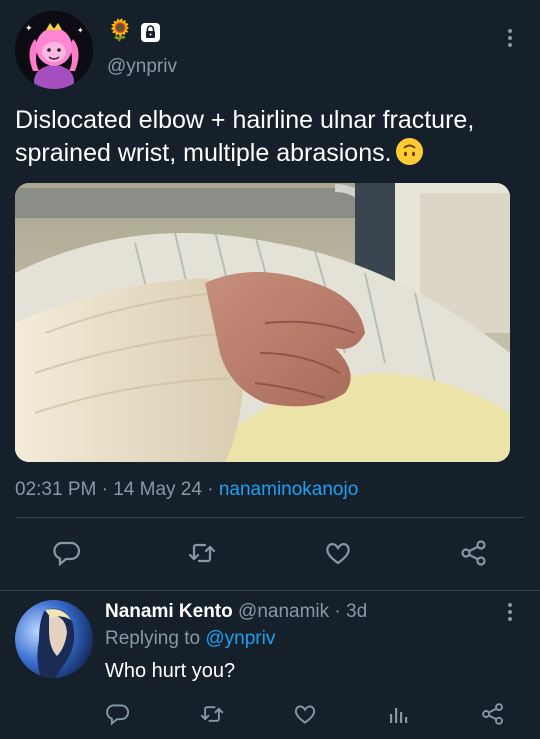 The image size is (540, 739). Describe the element at coordinates (409, 151) in the screenshot. I see `upside-down-face-icon` at that location.